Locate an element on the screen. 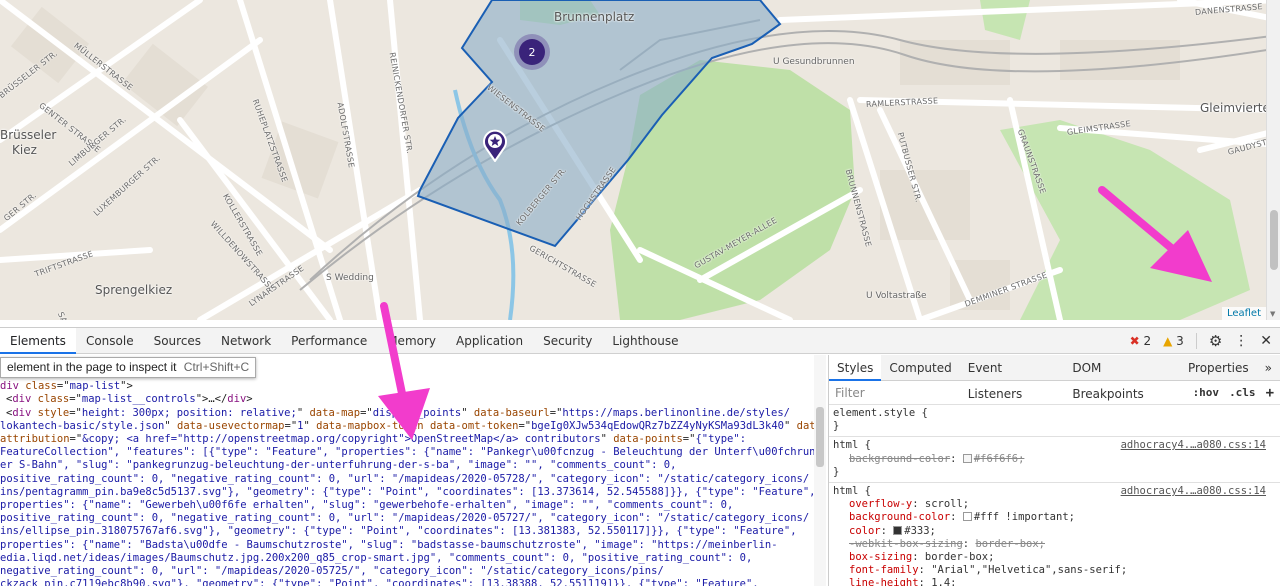 This screenshot has width=1280, height=586. css-property: line-height: 1.4; is located at coordinates (1054, 581).